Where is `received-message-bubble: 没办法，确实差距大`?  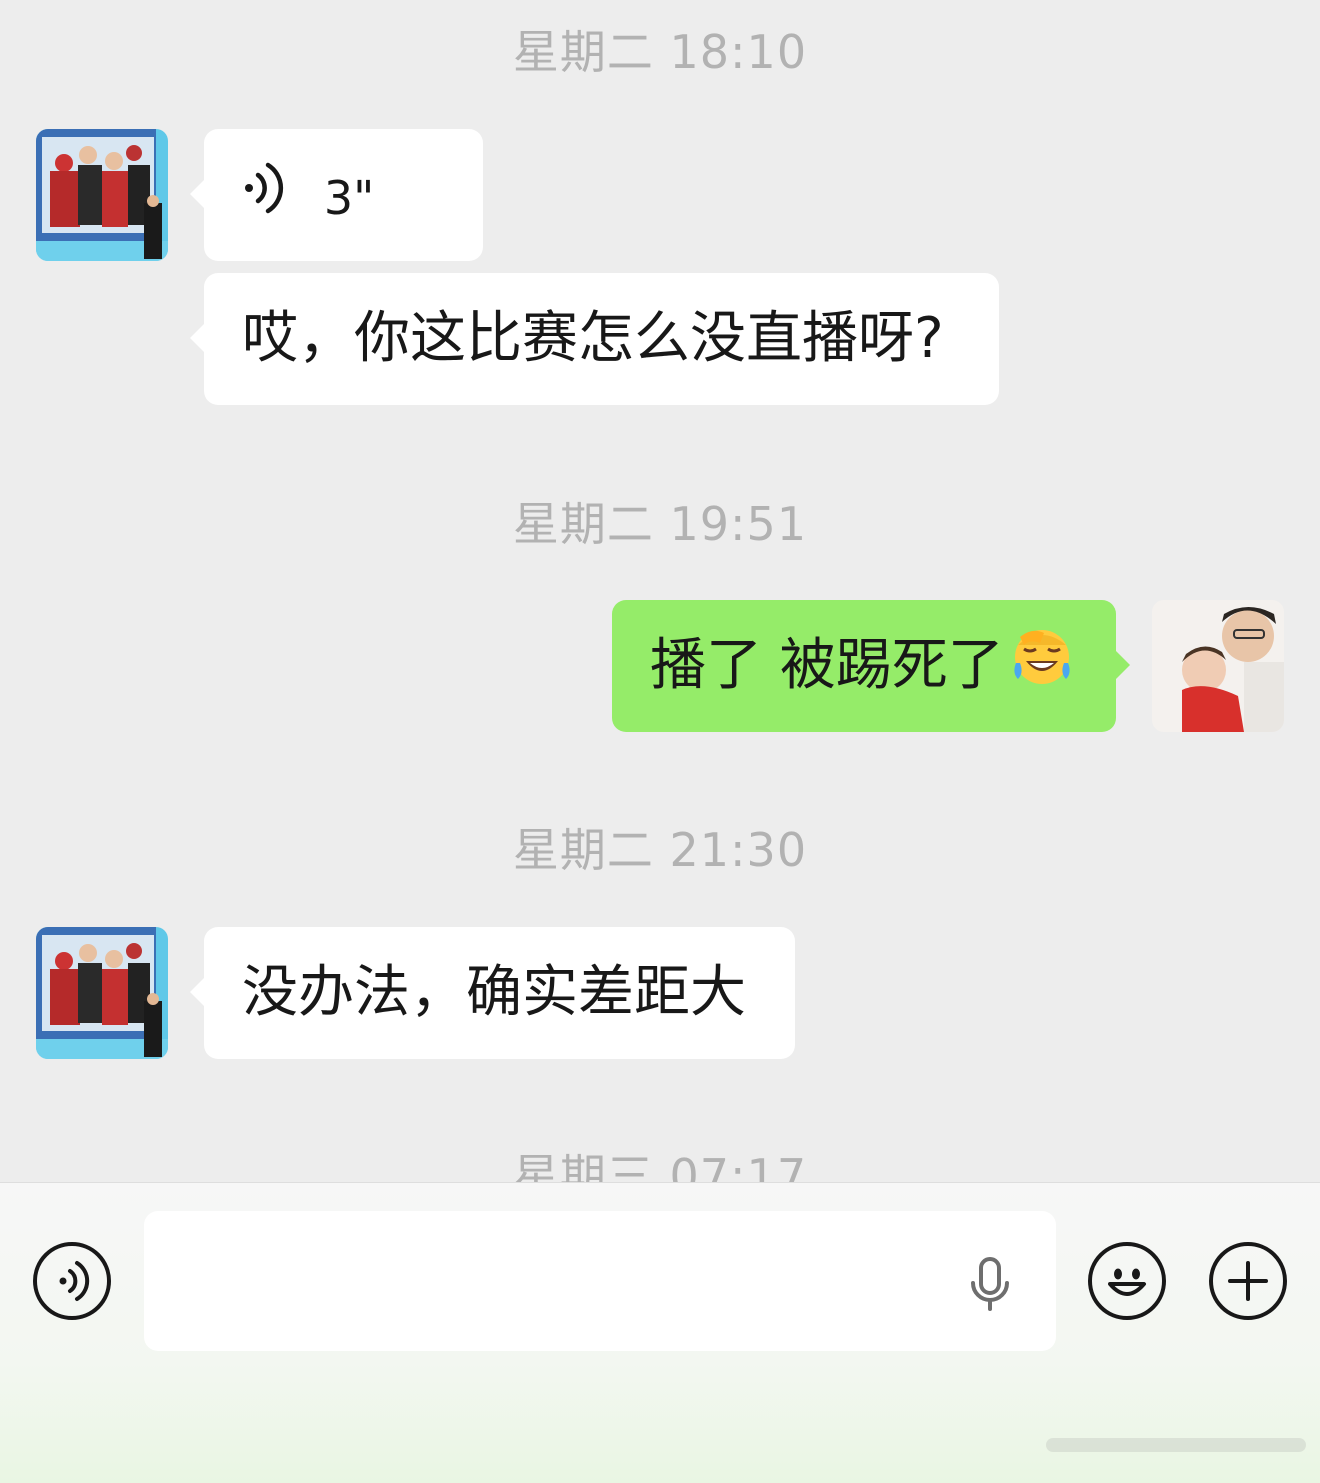 received-message-bubble: 没办法，确实差距大 is located at coordinates (492, 993).